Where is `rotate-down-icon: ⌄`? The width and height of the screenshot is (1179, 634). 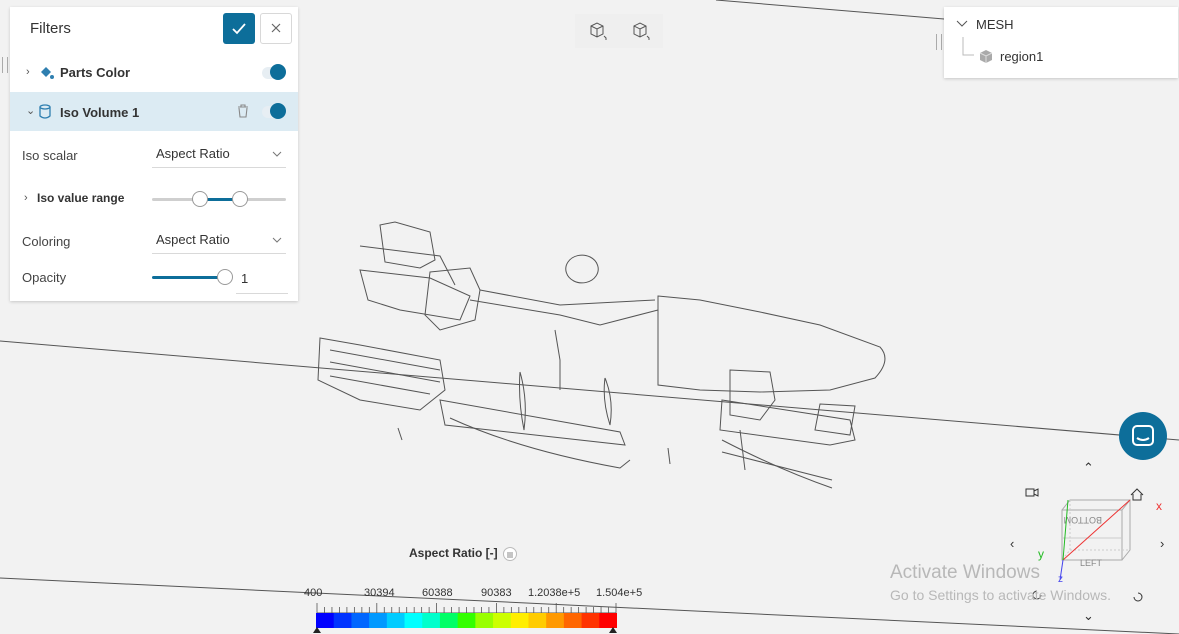
rotate-down-icon: ⌄ is located at coordinates (1088, 616).